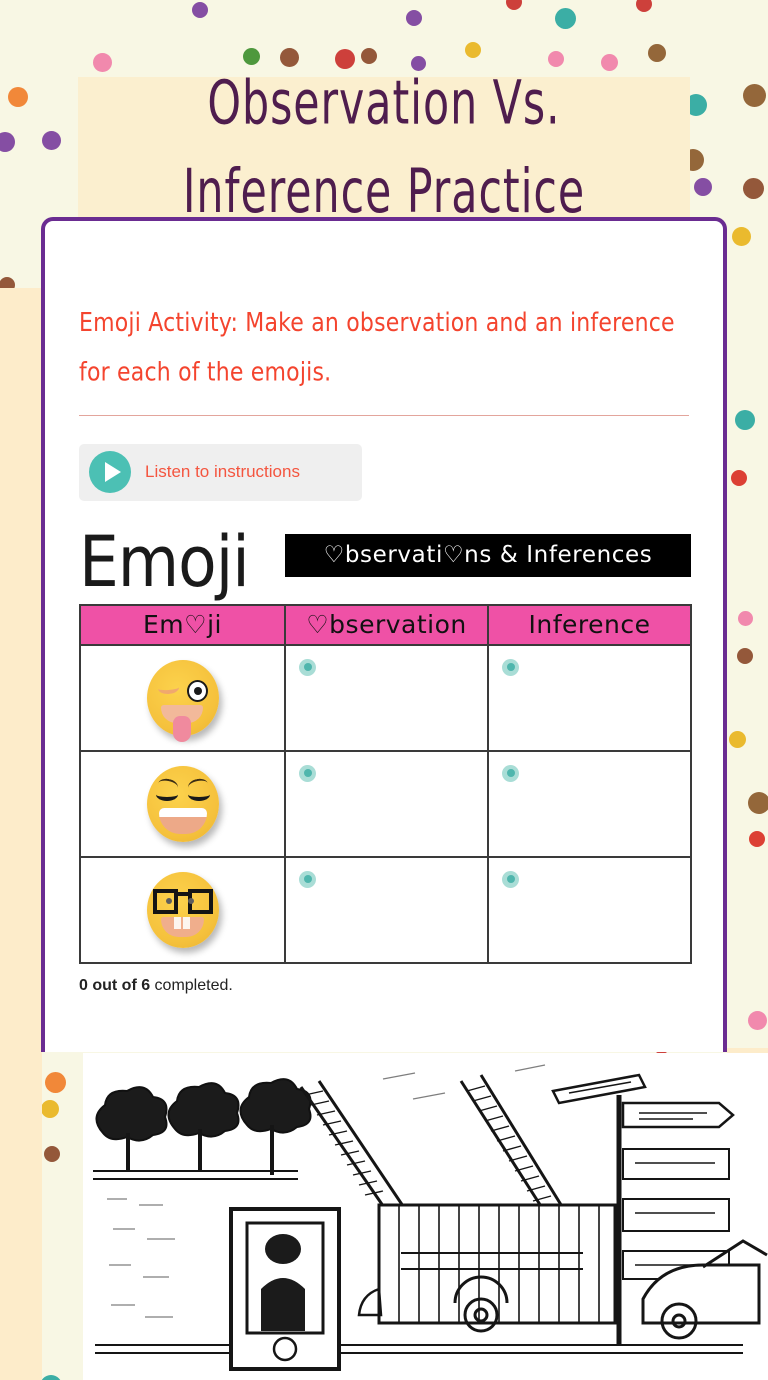 This screenshot has height=1380, width=768. What do you see at coordinates (589, 624) in the screenshot?
I see `column-header-inference: Inference` at bounding box center [589, 624].